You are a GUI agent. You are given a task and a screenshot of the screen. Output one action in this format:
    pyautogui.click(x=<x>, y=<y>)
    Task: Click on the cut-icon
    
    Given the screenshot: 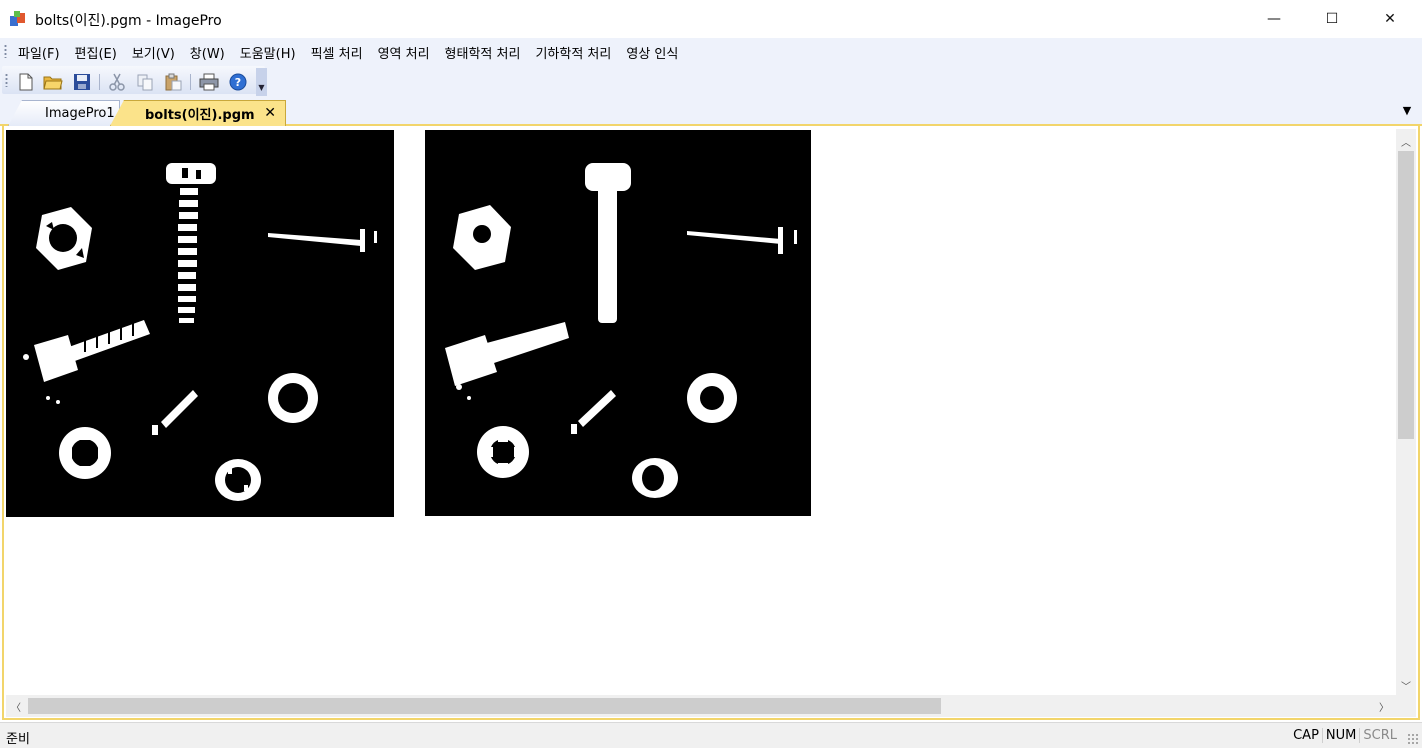 What is the action you would take?
    pyautogui.click(x=117, y=82)
    